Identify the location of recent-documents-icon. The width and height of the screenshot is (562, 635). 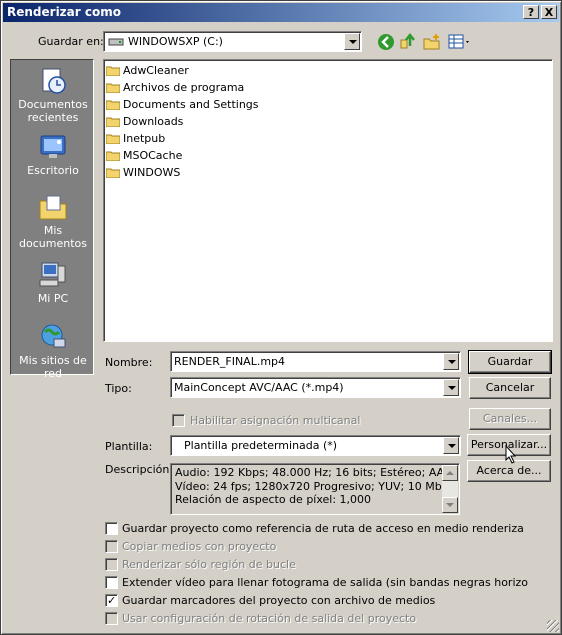
(53, 81).